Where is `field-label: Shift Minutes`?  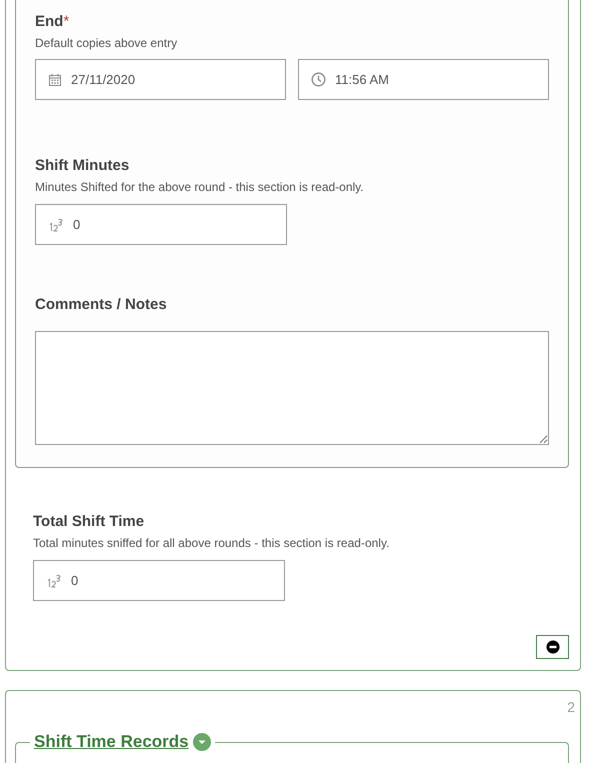 field-label: Shift Minutes is located at coordinates (82, 166).